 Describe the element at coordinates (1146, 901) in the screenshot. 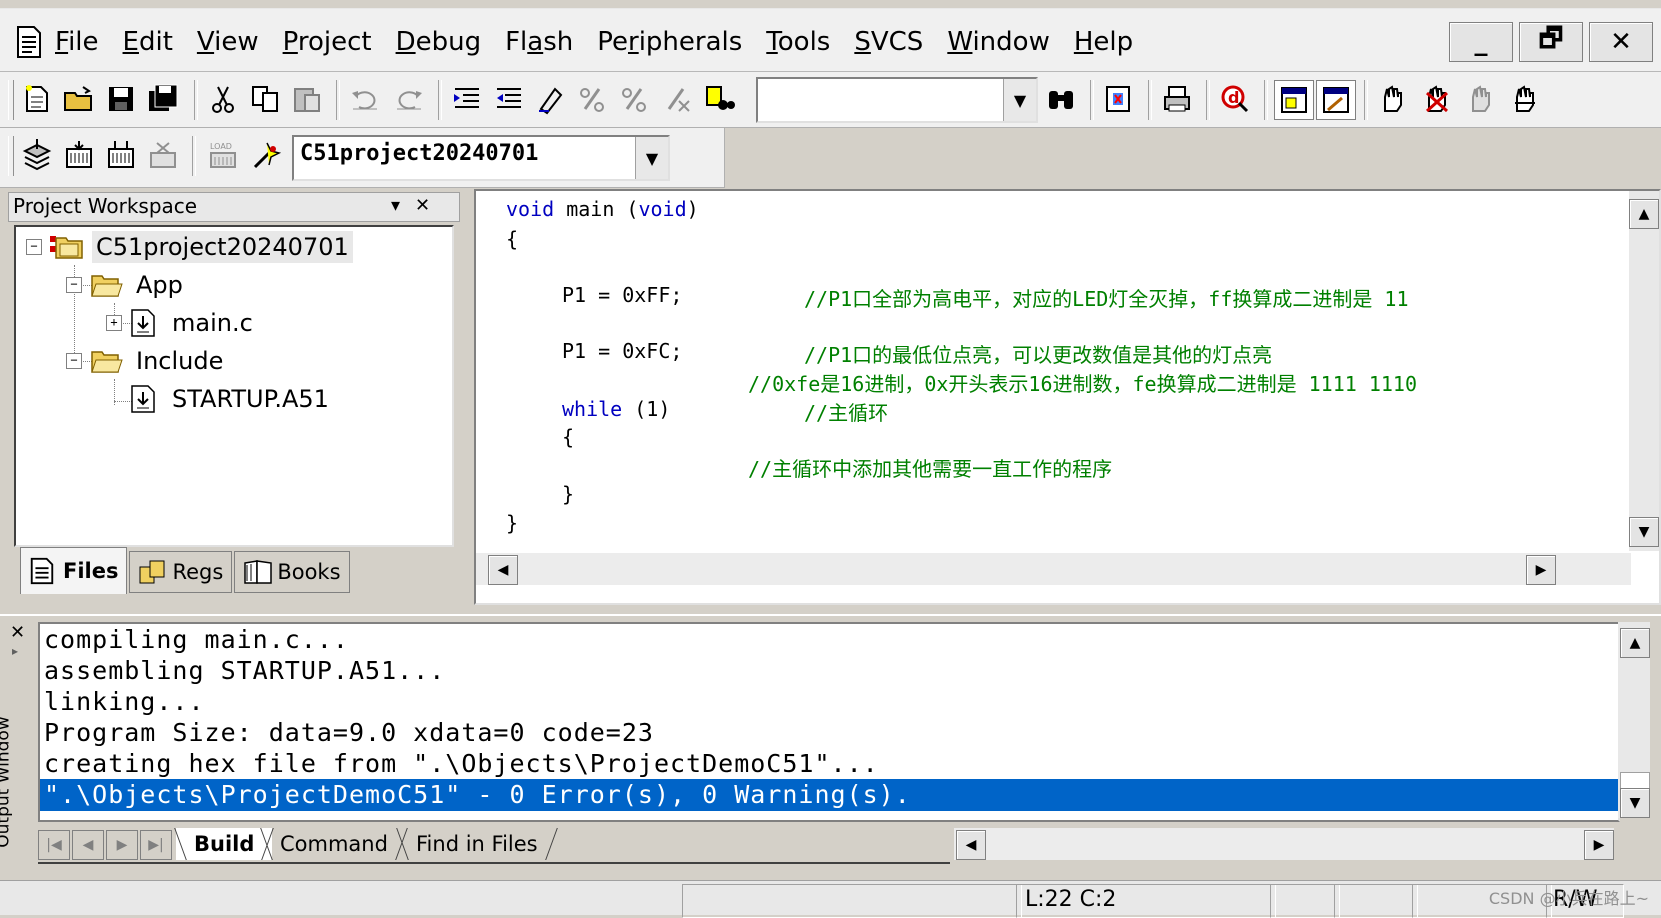

I see `status-cursor-position: L:22 C:2` at that location.